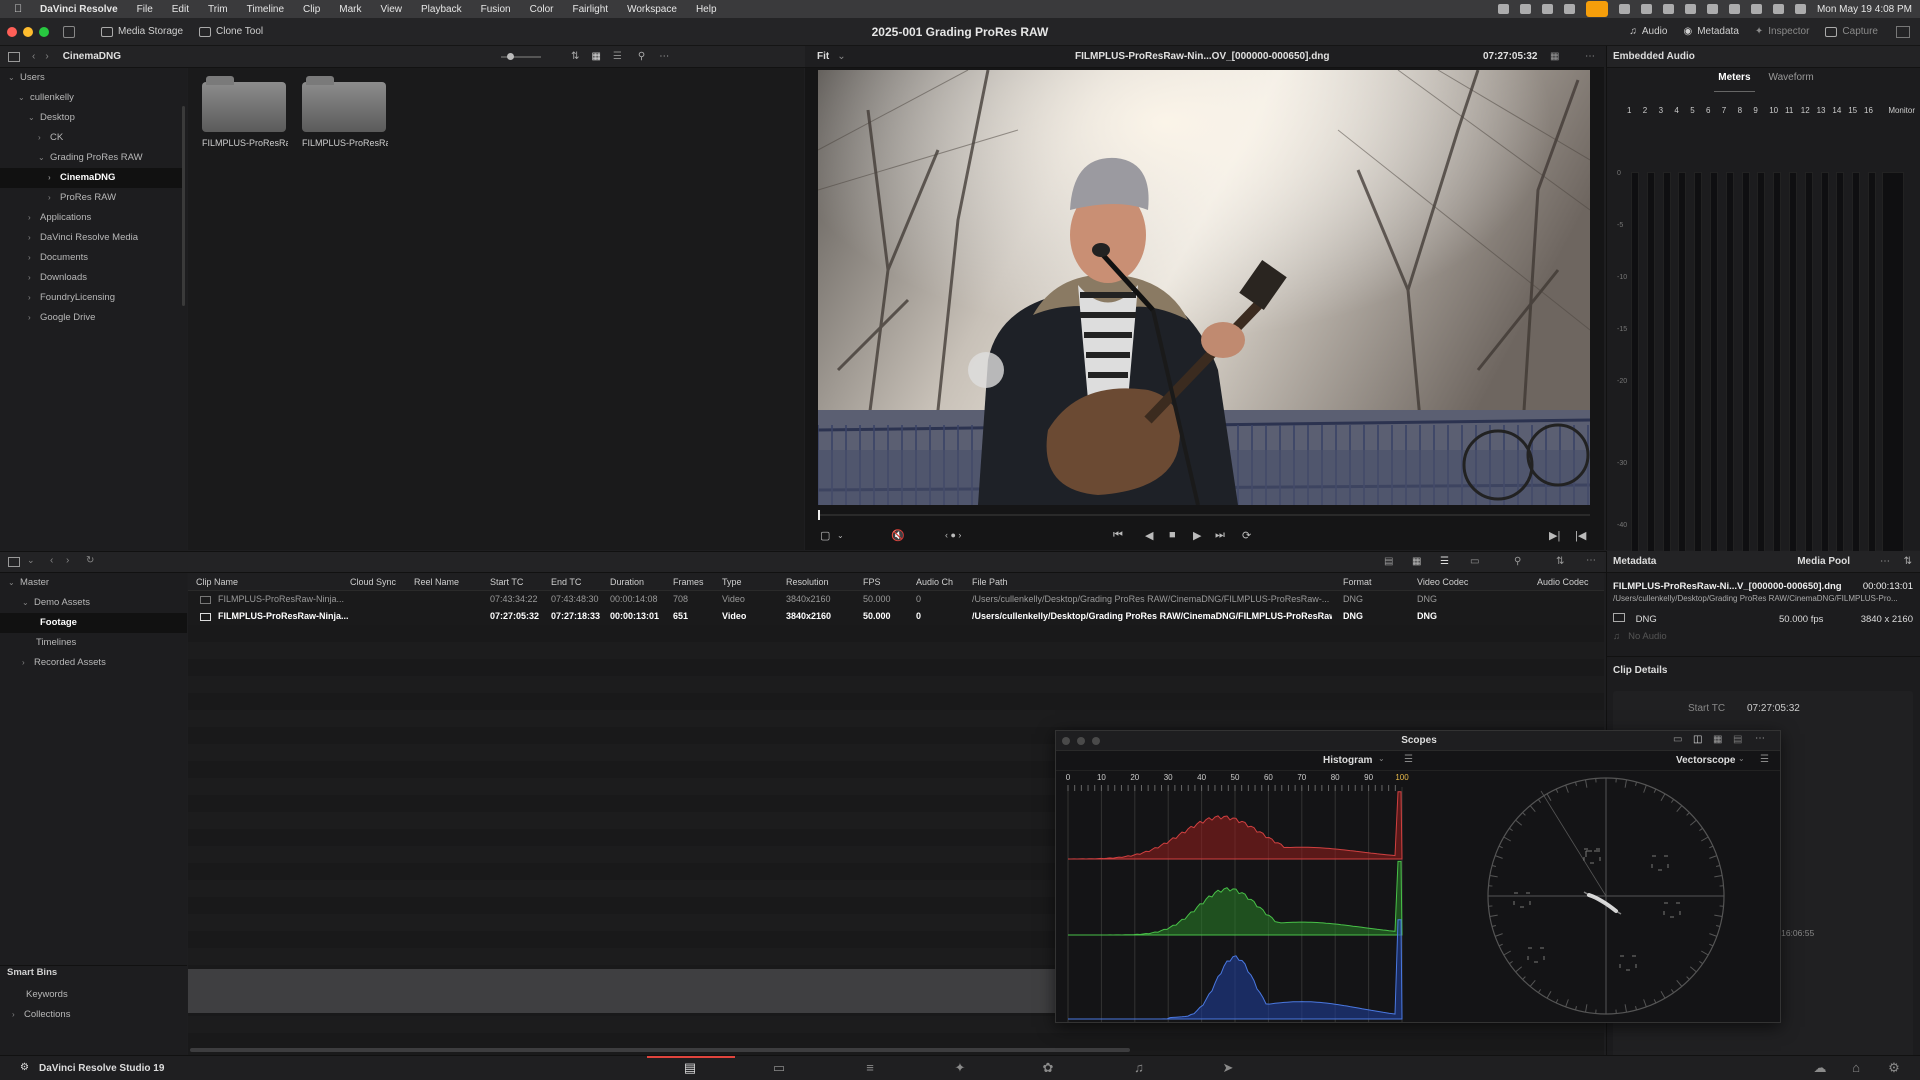 The image size is (1920, 1080). I want to click on column-header: Clip Name, so click(217, 582).